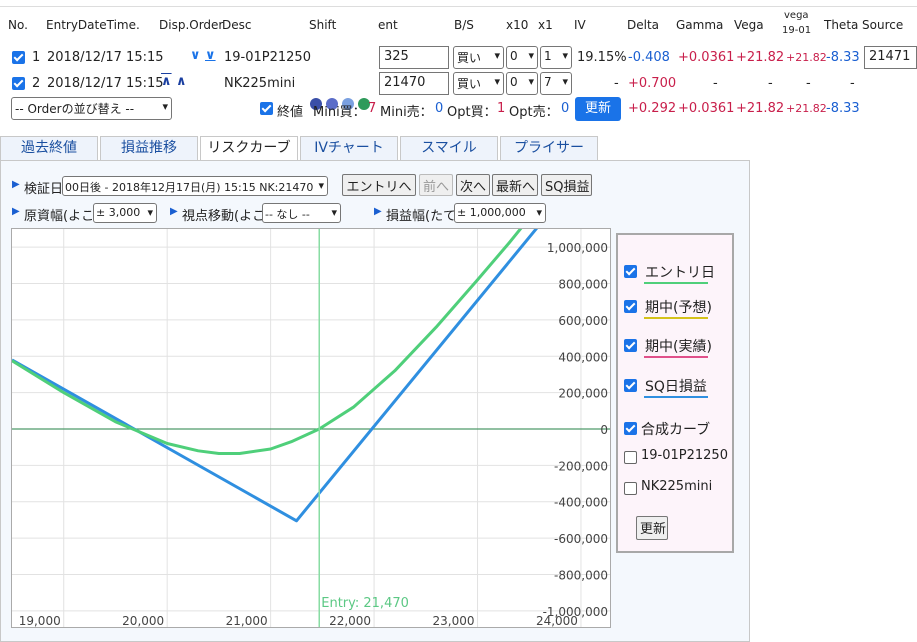 The width and height of the screenshot is (917, 642). What do you see at coordinates (843, 57) in the screenshot?
I see `row-theta: -8.33` at bounding box center [843, 57].